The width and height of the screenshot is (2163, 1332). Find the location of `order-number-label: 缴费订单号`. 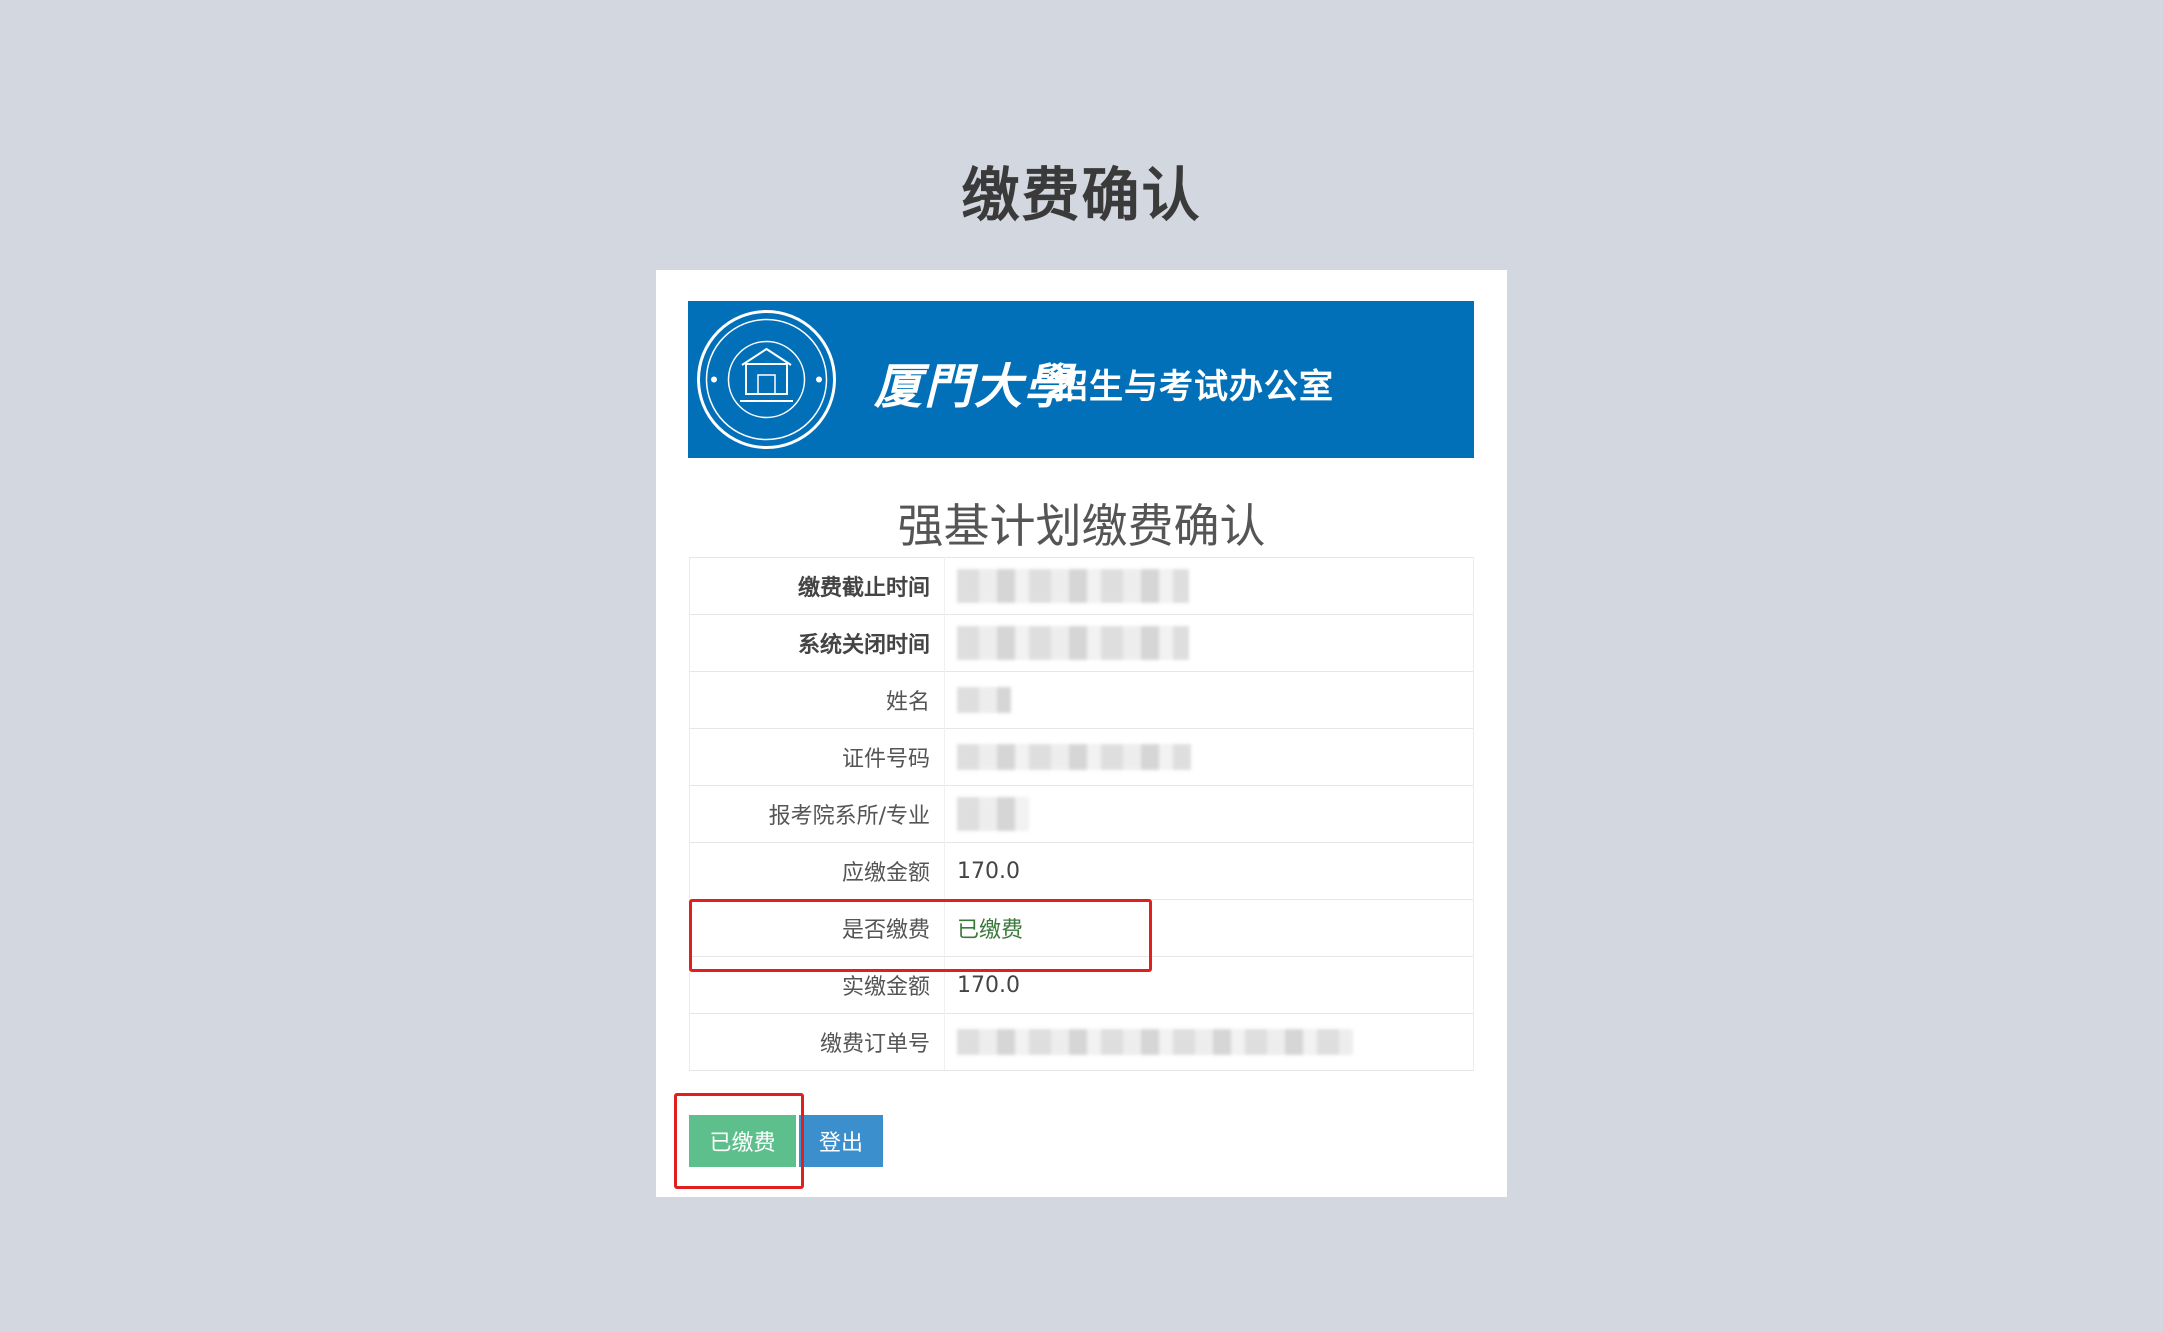

order-number-label: 缴费订单号 is located at coordinates (817, 1042).